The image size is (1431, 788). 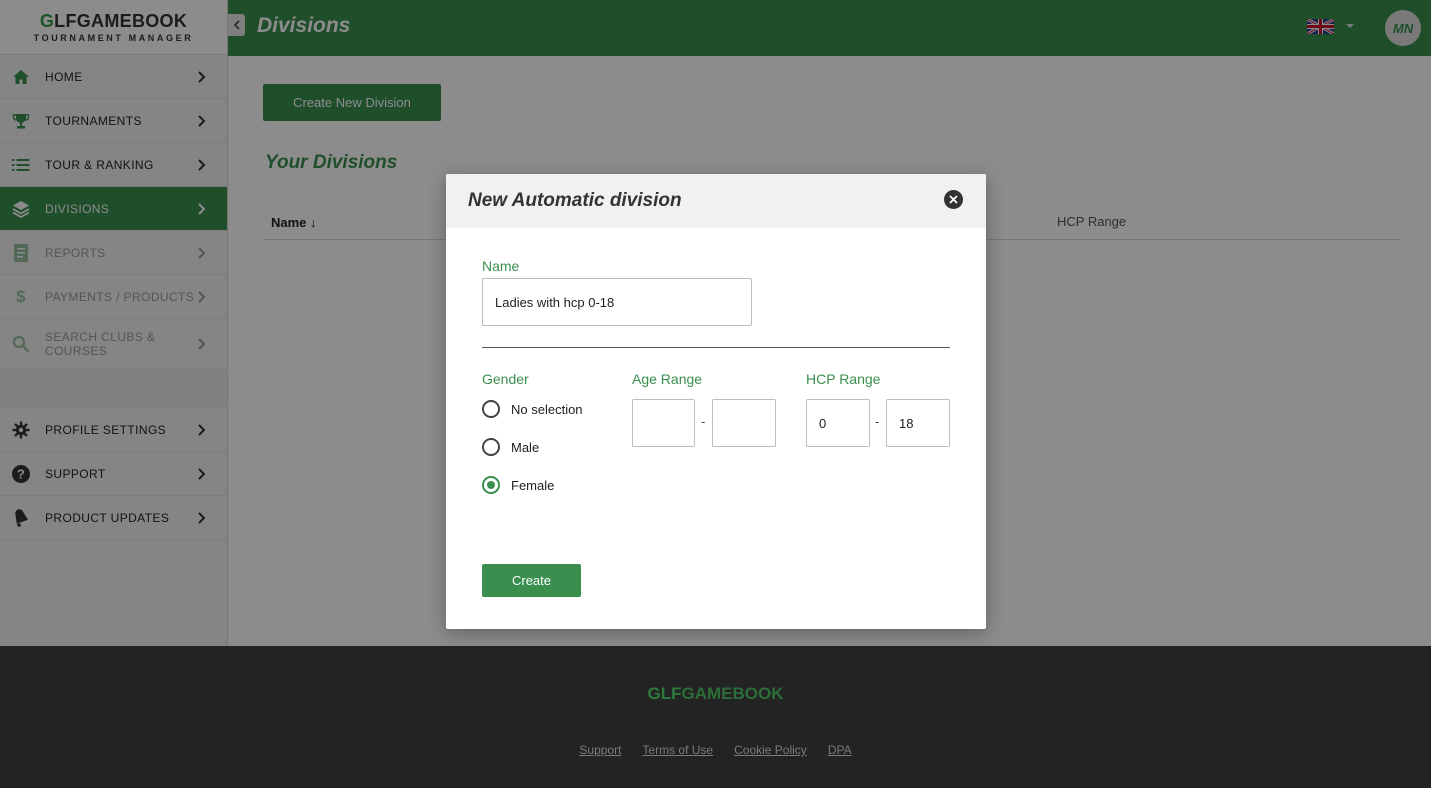 What do you see at coordinates (663, 423) in the screenshot?
I see `age-from-input` at bounding box center [663, 423].